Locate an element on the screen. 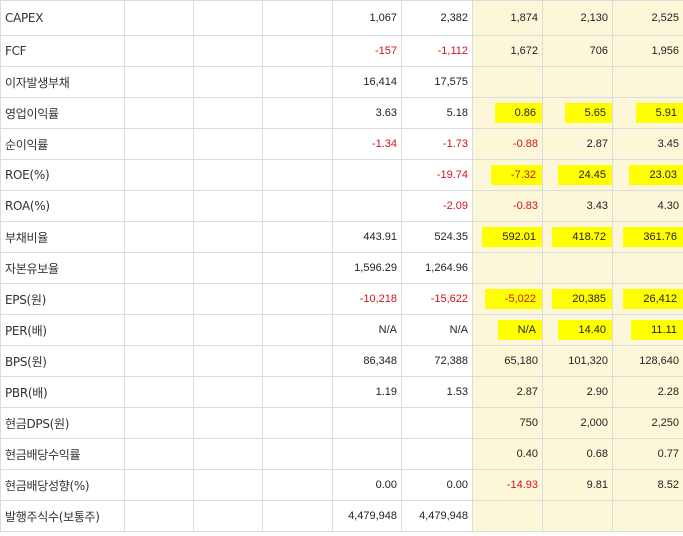 Image resolution: width=683 pixels, height=536 pixels. table-cell: 750 is located at coordinates (507, 423).